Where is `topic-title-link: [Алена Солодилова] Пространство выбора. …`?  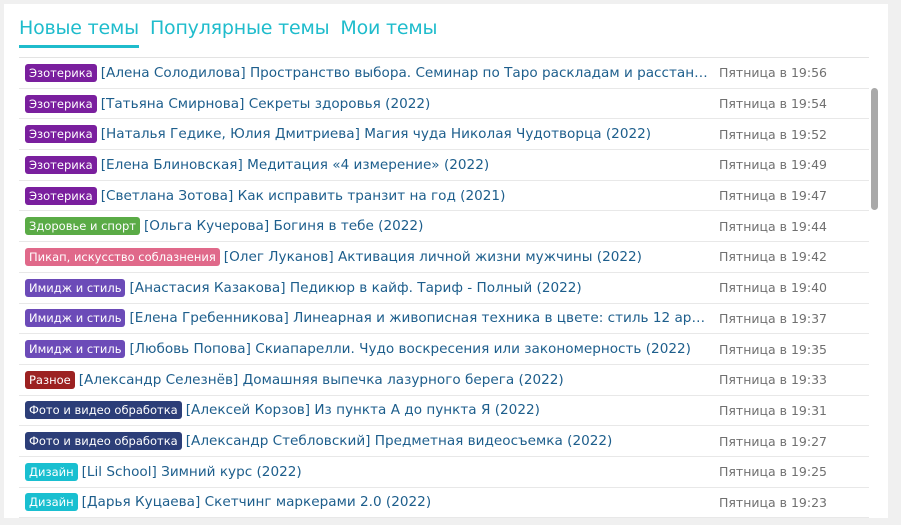 topic-title-link: [Алена Солодилова] Пространство выбора. … is located at coordinates (409, 73).